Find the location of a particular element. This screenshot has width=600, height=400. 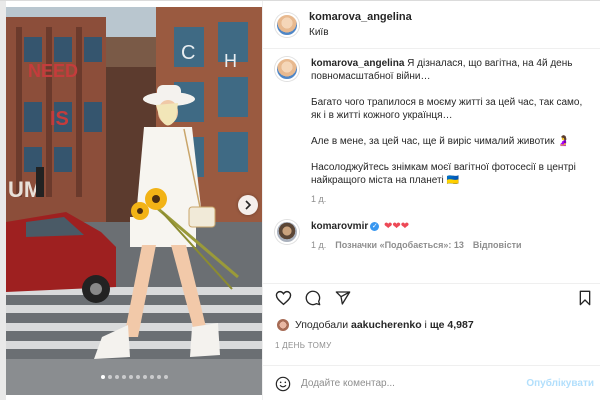

caption-time: 1 д. is located at coordinates (319, 199).